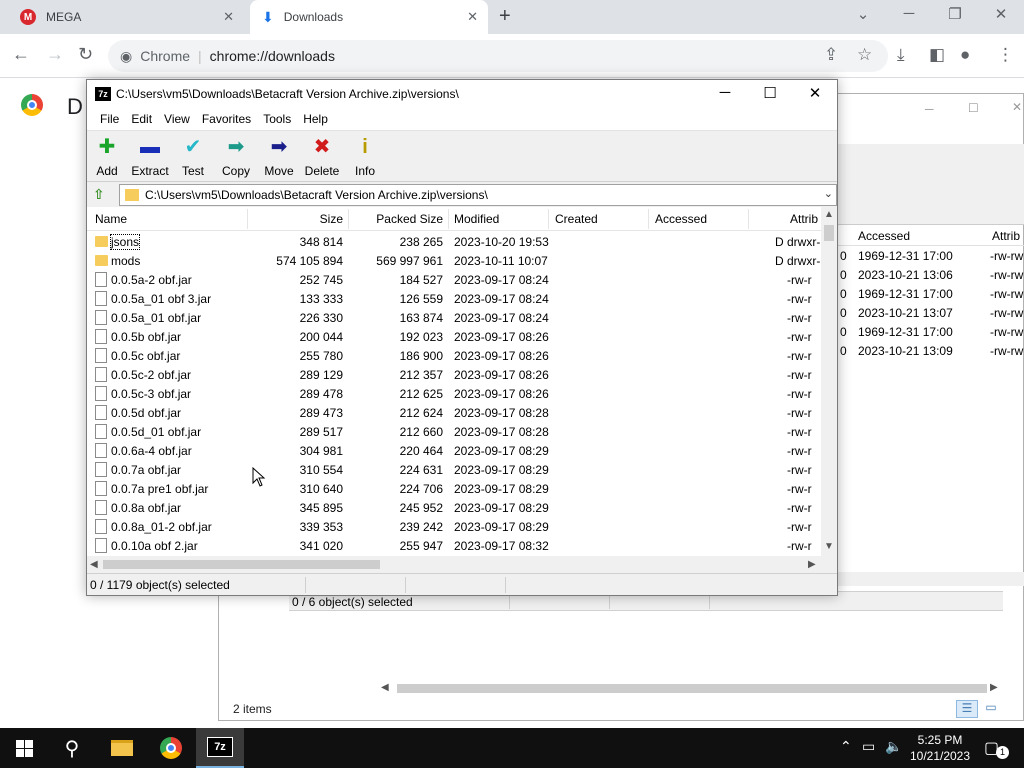  What do you see at coordinates (109, 119) in the screenshot?
I see `menu-file: File` at bounding box center [109, 119].